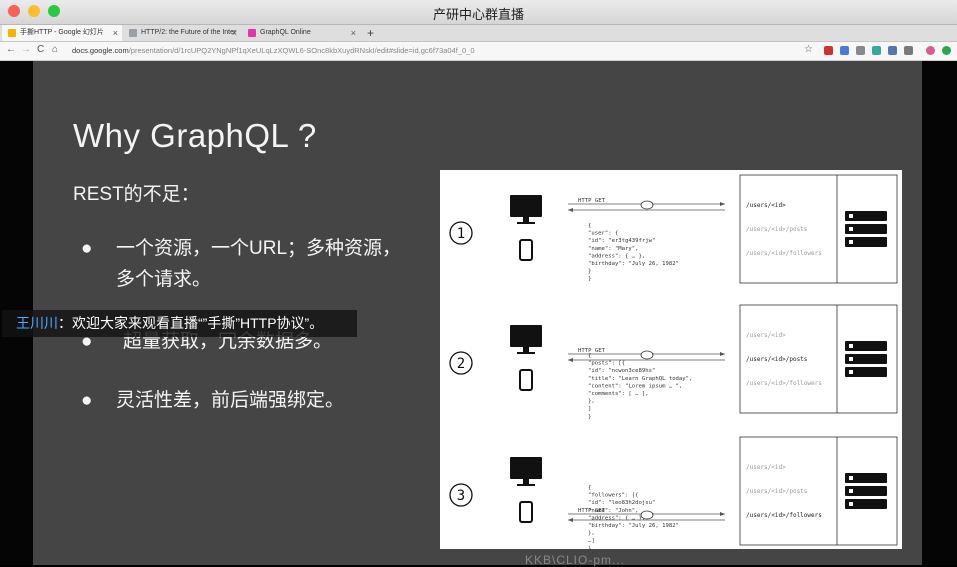  I want to click on step-number: 1, so click(461, 234).